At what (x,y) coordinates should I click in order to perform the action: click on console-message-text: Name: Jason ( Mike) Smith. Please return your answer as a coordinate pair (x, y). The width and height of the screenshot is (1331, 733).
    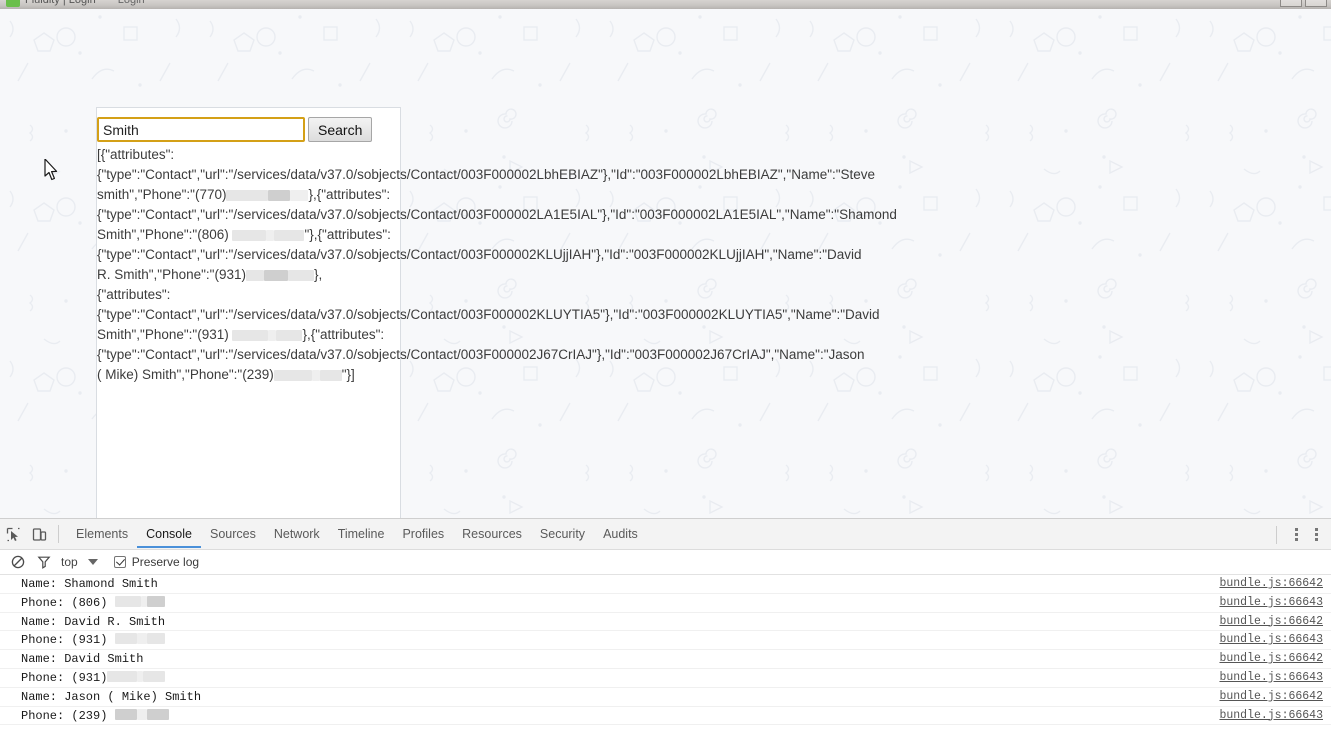
    Looking at the image, I should click on (111, 696).